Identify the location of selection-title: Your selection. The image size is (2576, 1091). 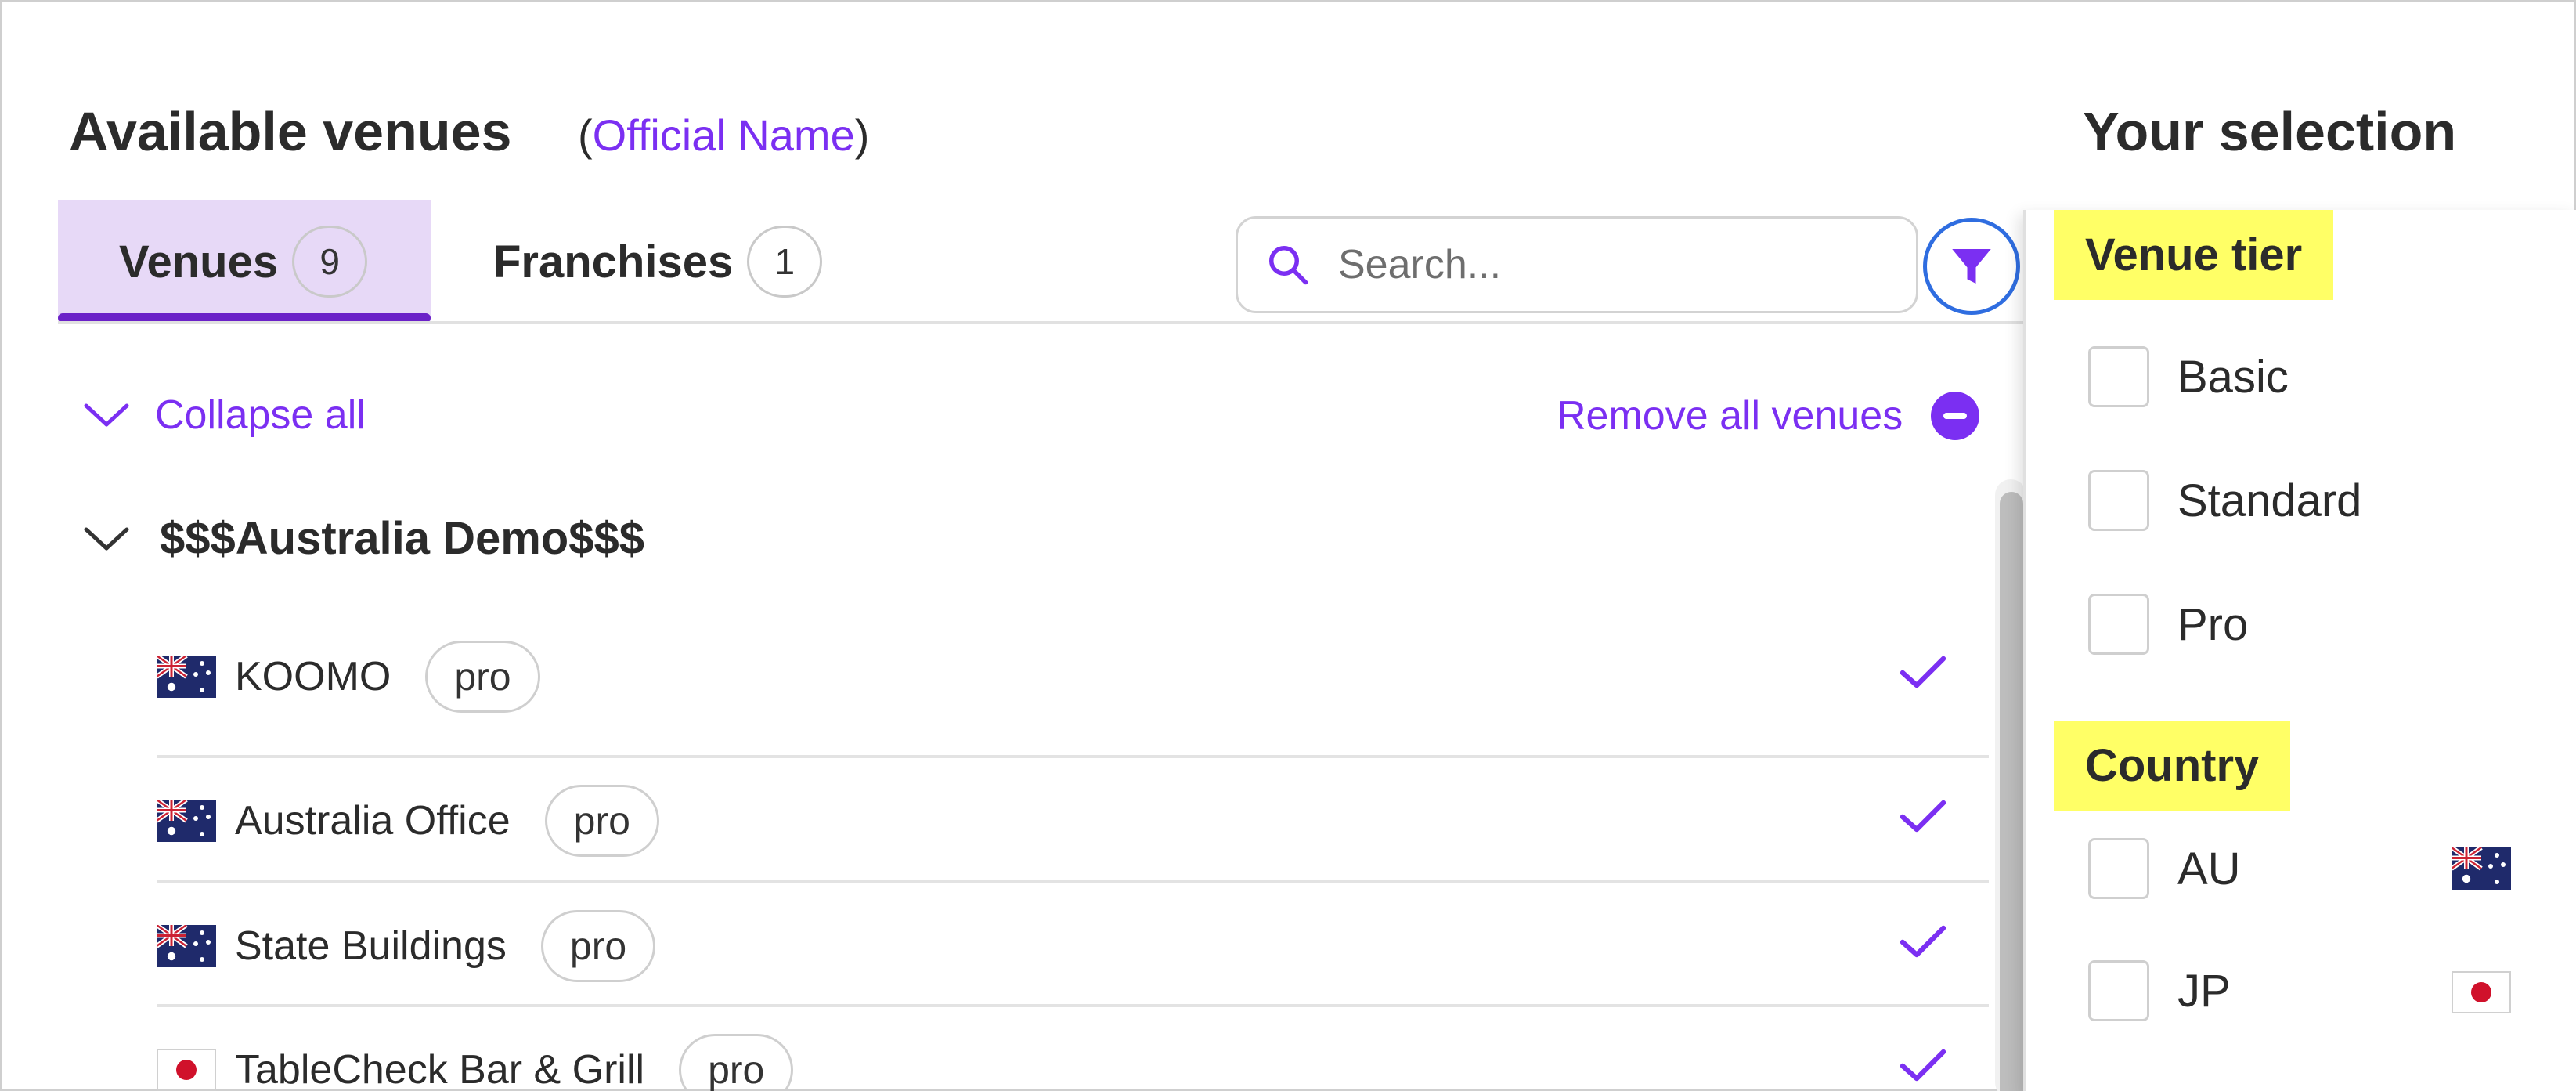
(2270, 131).